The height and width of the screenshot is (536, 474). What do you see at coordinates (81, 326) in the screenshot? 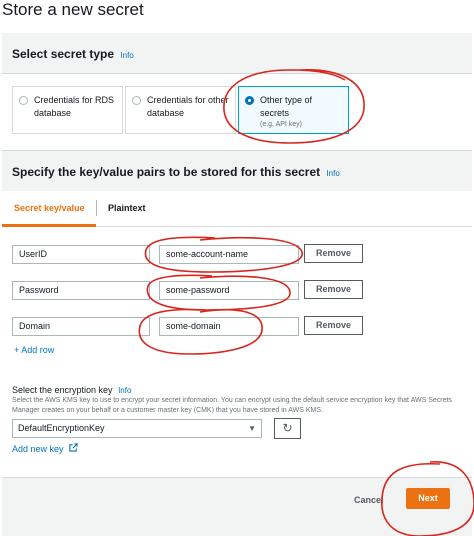
I see `key-input: Domain` at bounding box center [81, 326].